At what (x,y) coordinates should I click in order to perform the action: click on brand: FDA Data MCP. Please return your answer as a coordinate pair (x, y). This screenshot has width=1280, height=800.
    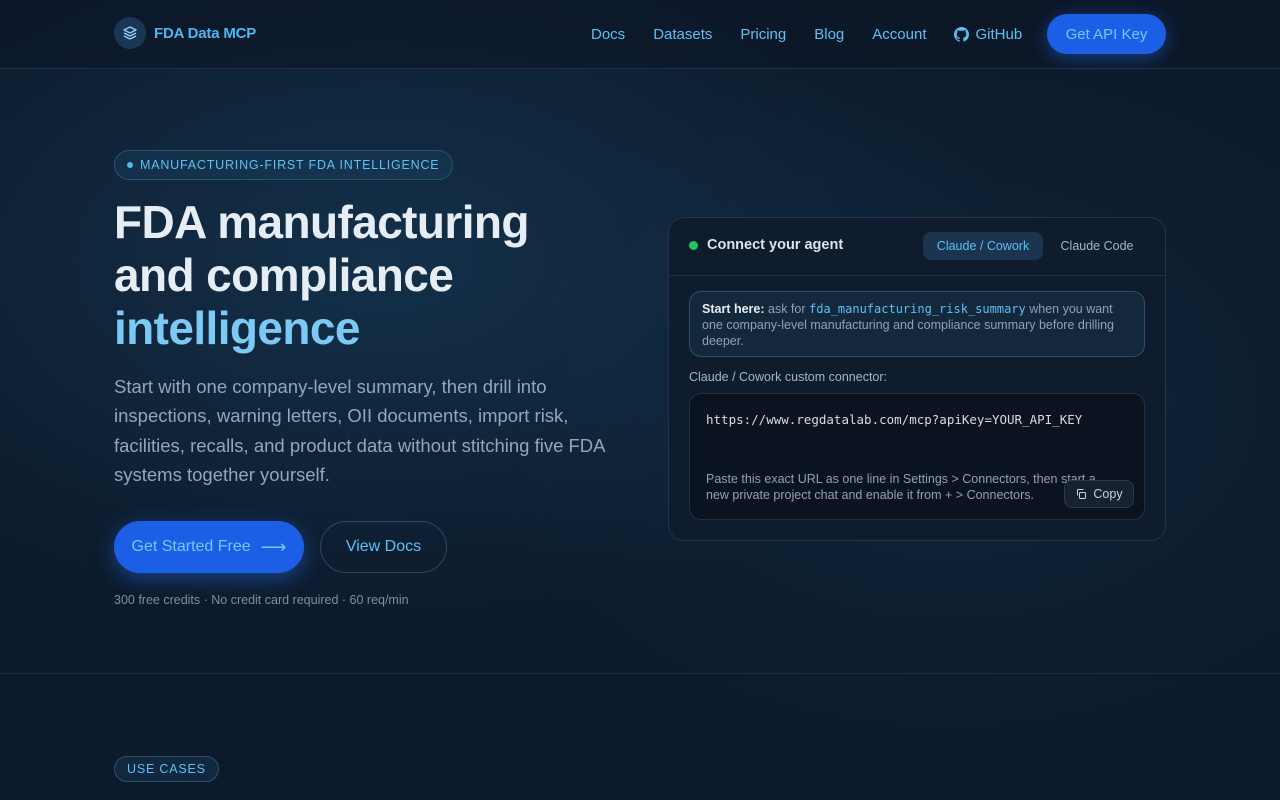
    Looking at the image, I should click on (185, 33).